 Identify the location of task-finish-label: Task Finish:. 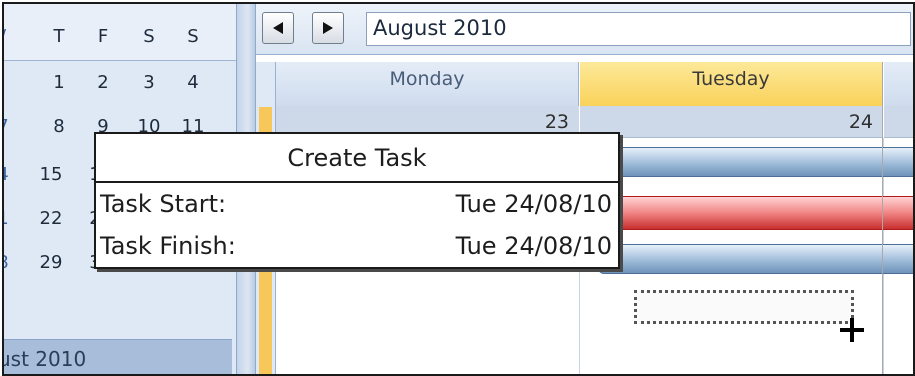
(168, 246).